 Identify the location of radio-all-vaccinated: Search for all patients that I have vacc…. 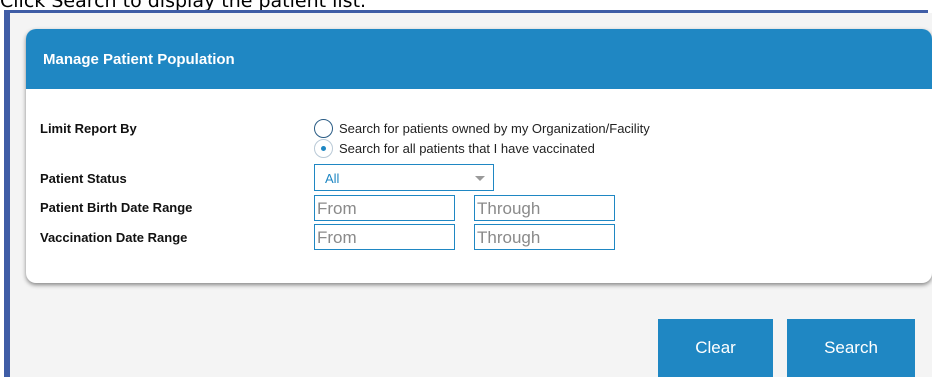
(454, 148).